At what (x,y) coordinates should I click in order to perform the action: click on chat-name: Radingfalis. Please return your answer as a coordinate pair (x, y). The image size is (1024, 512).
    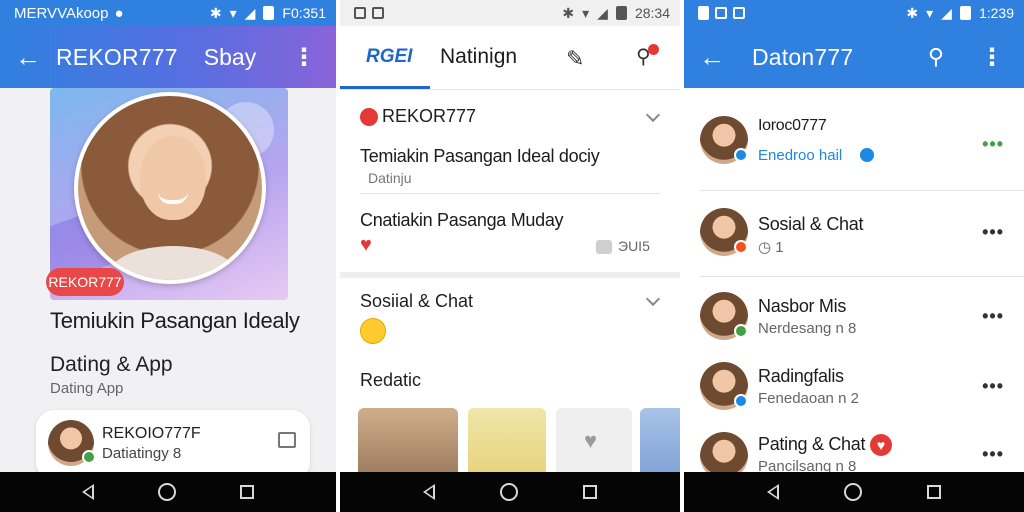
    Looking at the image, I should click on (801, 376).